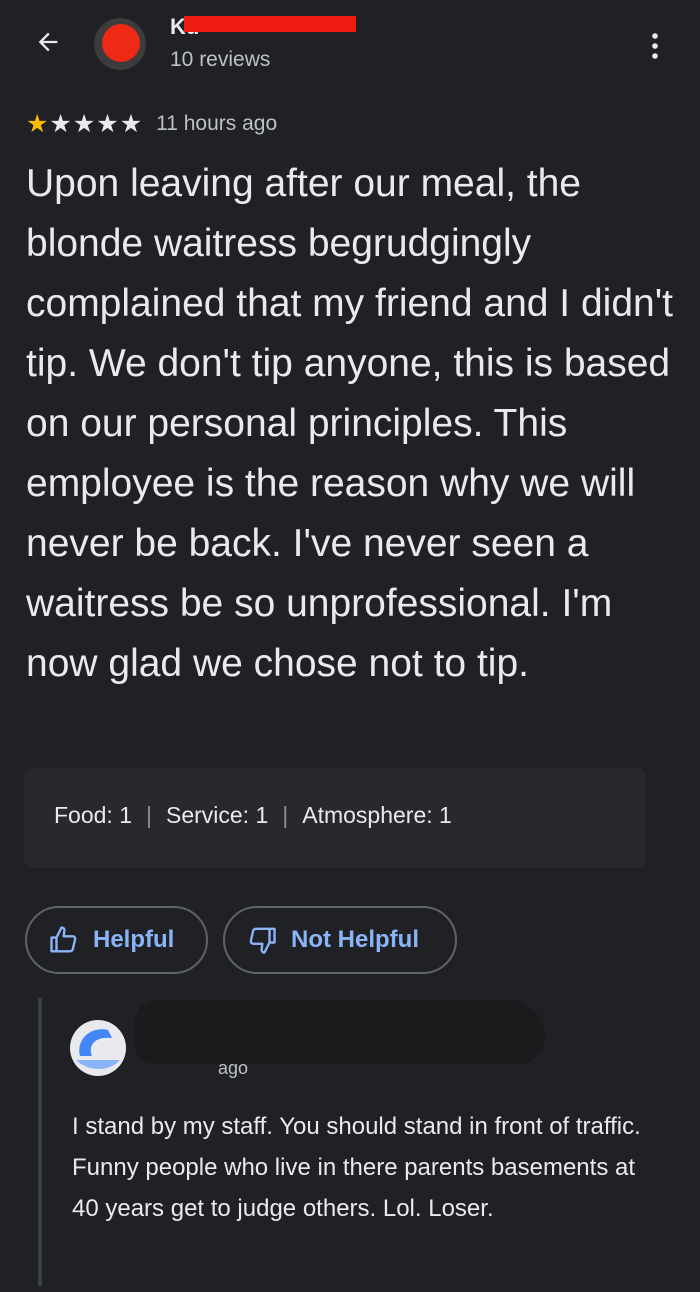 The width and height of the screenshot is (700, 1292). Describe the element at coordinates (217, 815) in the screenshot. I see `aspect-service: Service: 1` at that location.